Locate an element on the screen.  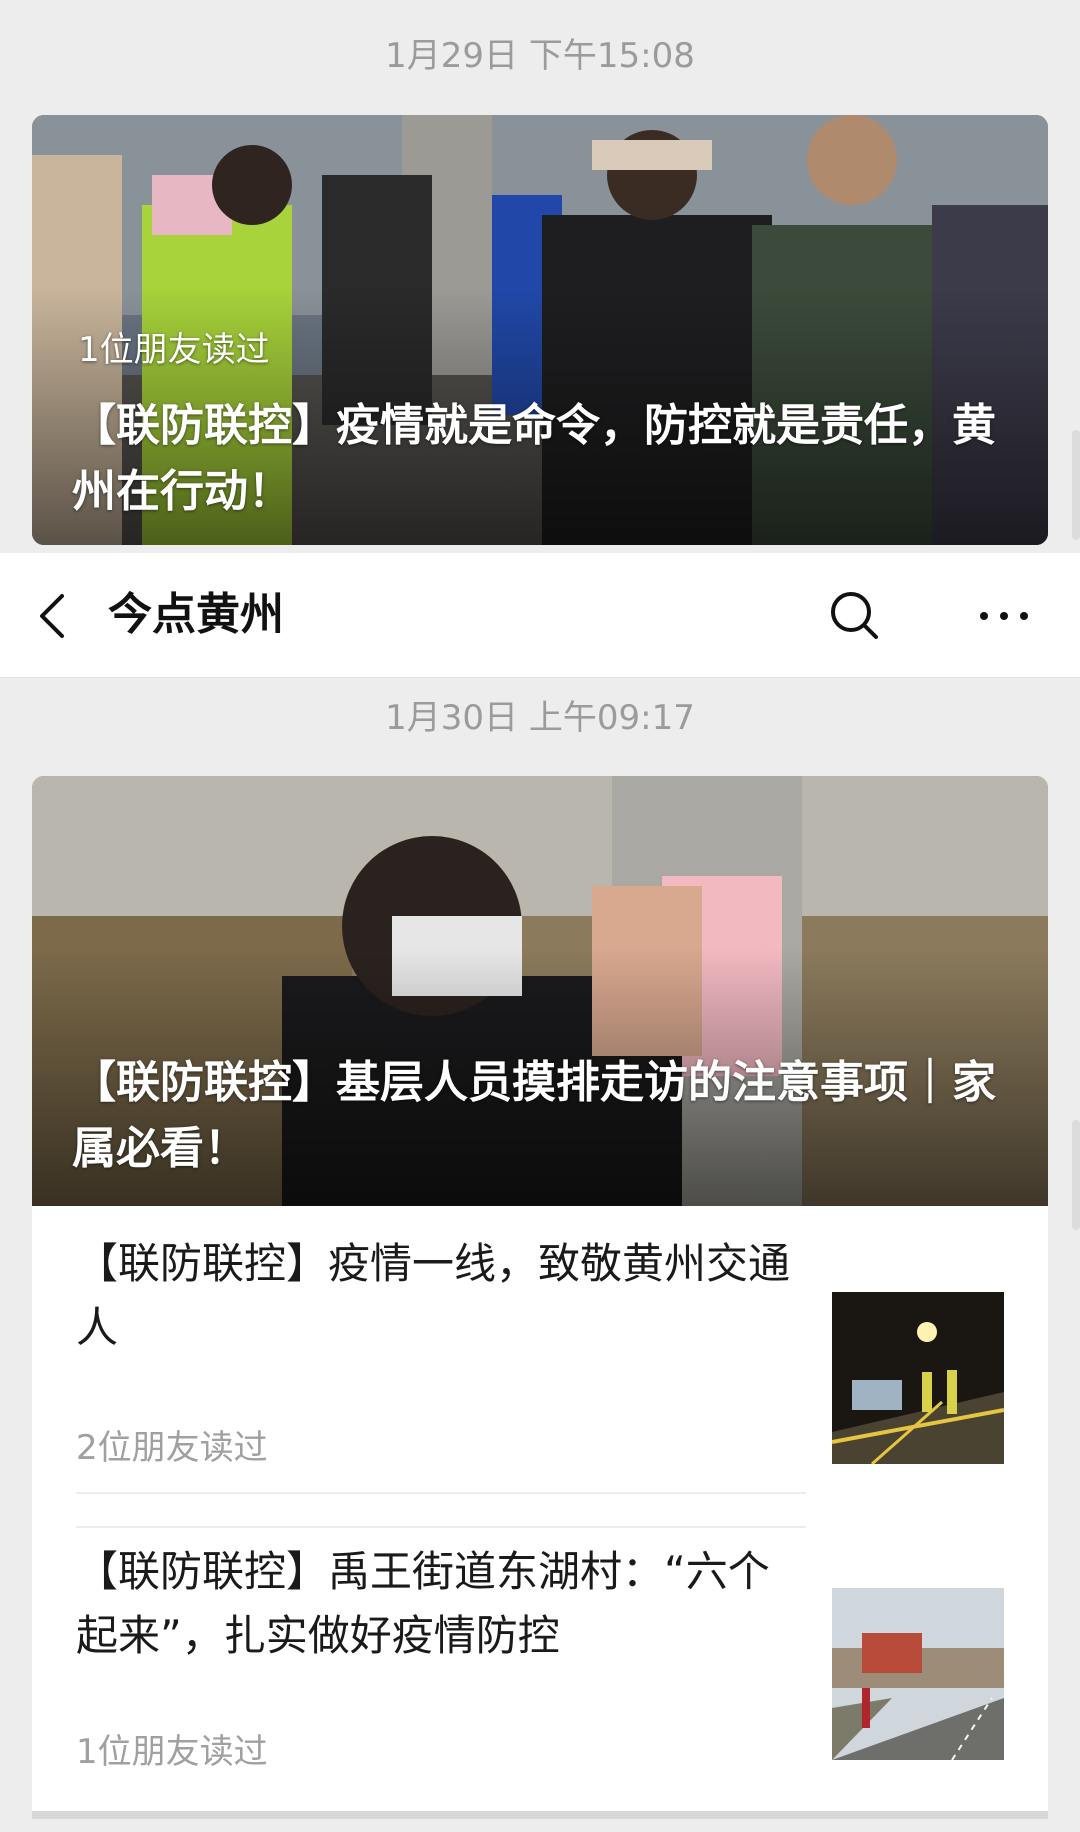
article-title: 【联防联控】疫情一线，致敬黄州交通人 is located at coordinates (433, 1295).